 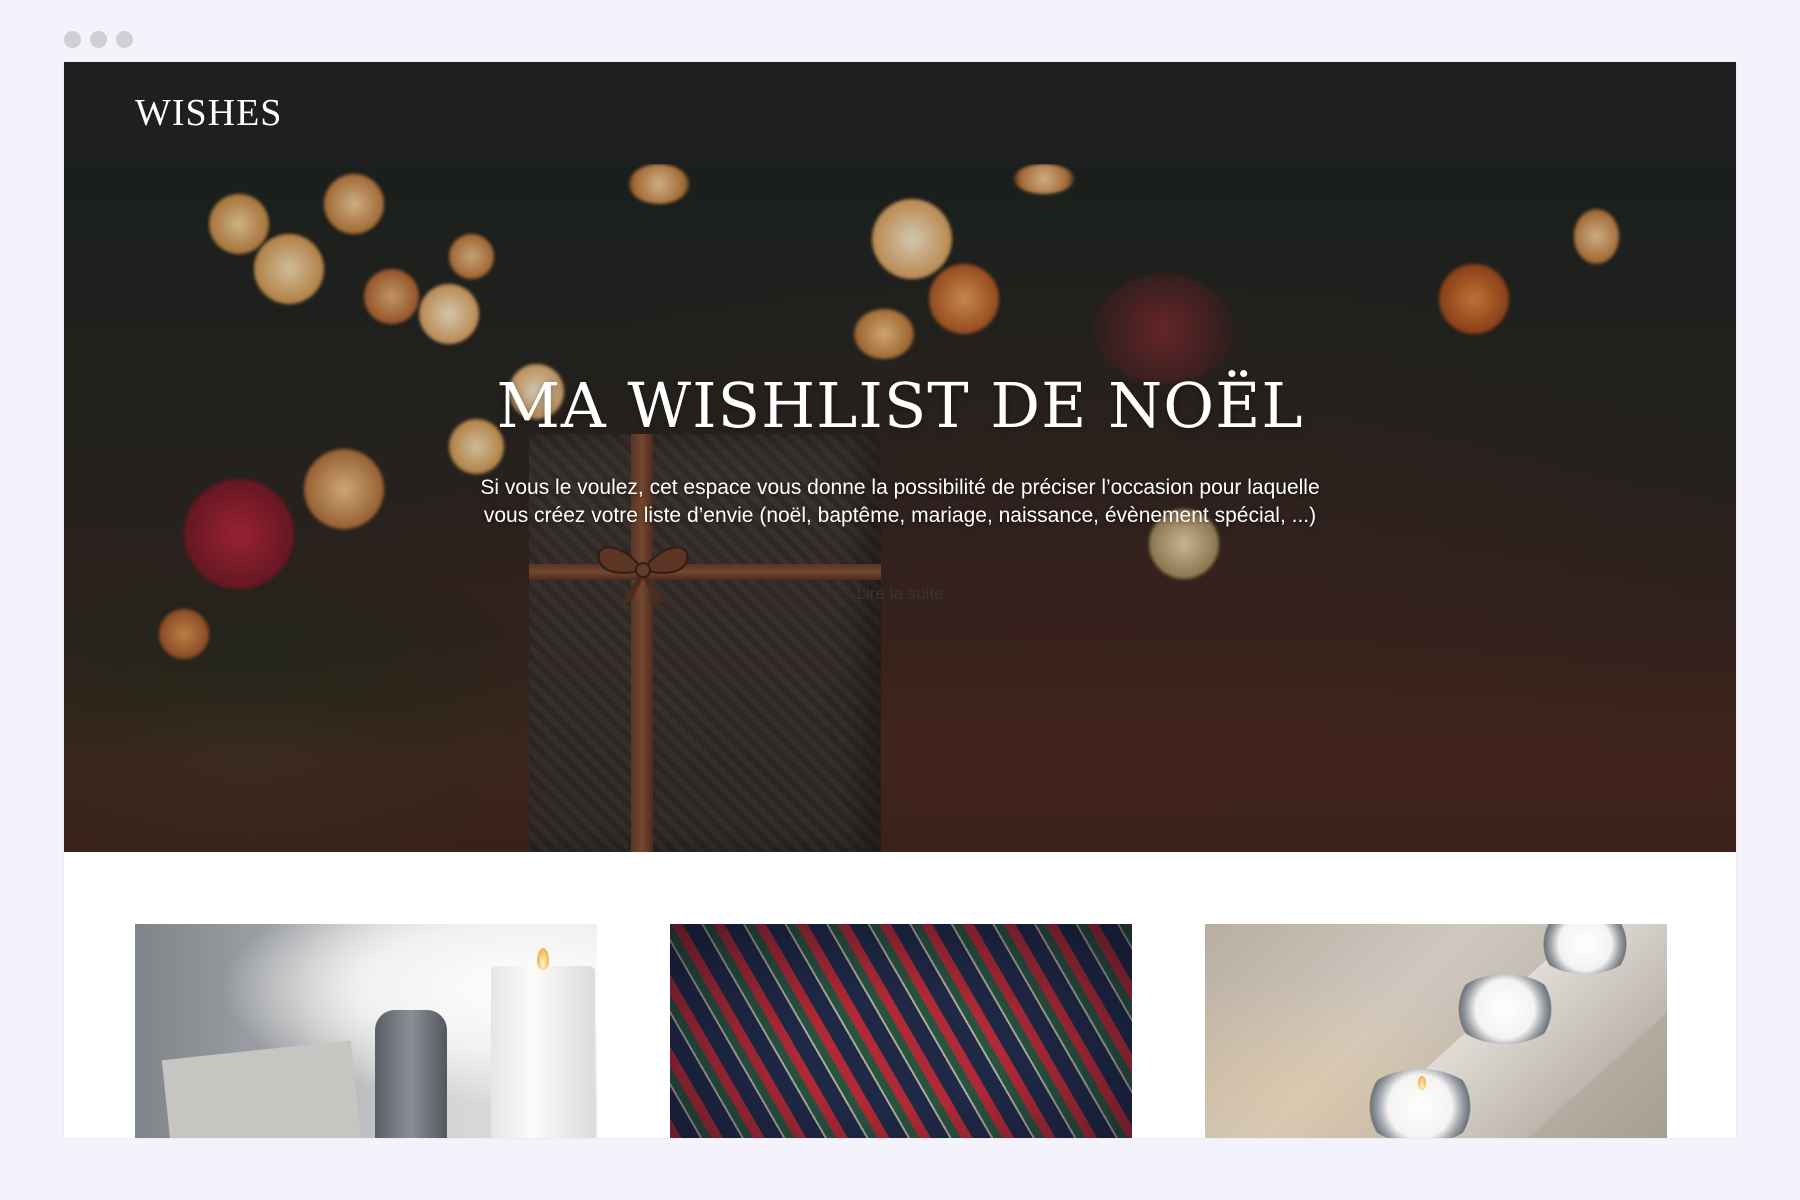 I want to click on candle-icon, so click(x=543, y=1052).